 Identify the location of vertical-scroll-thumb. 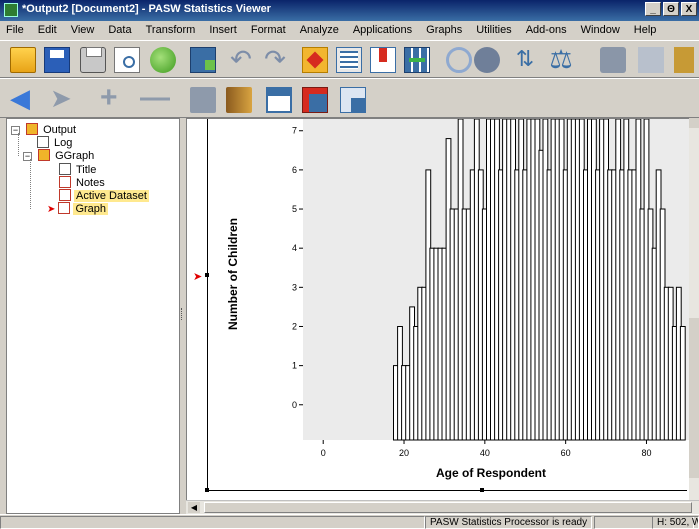
(694, 398).